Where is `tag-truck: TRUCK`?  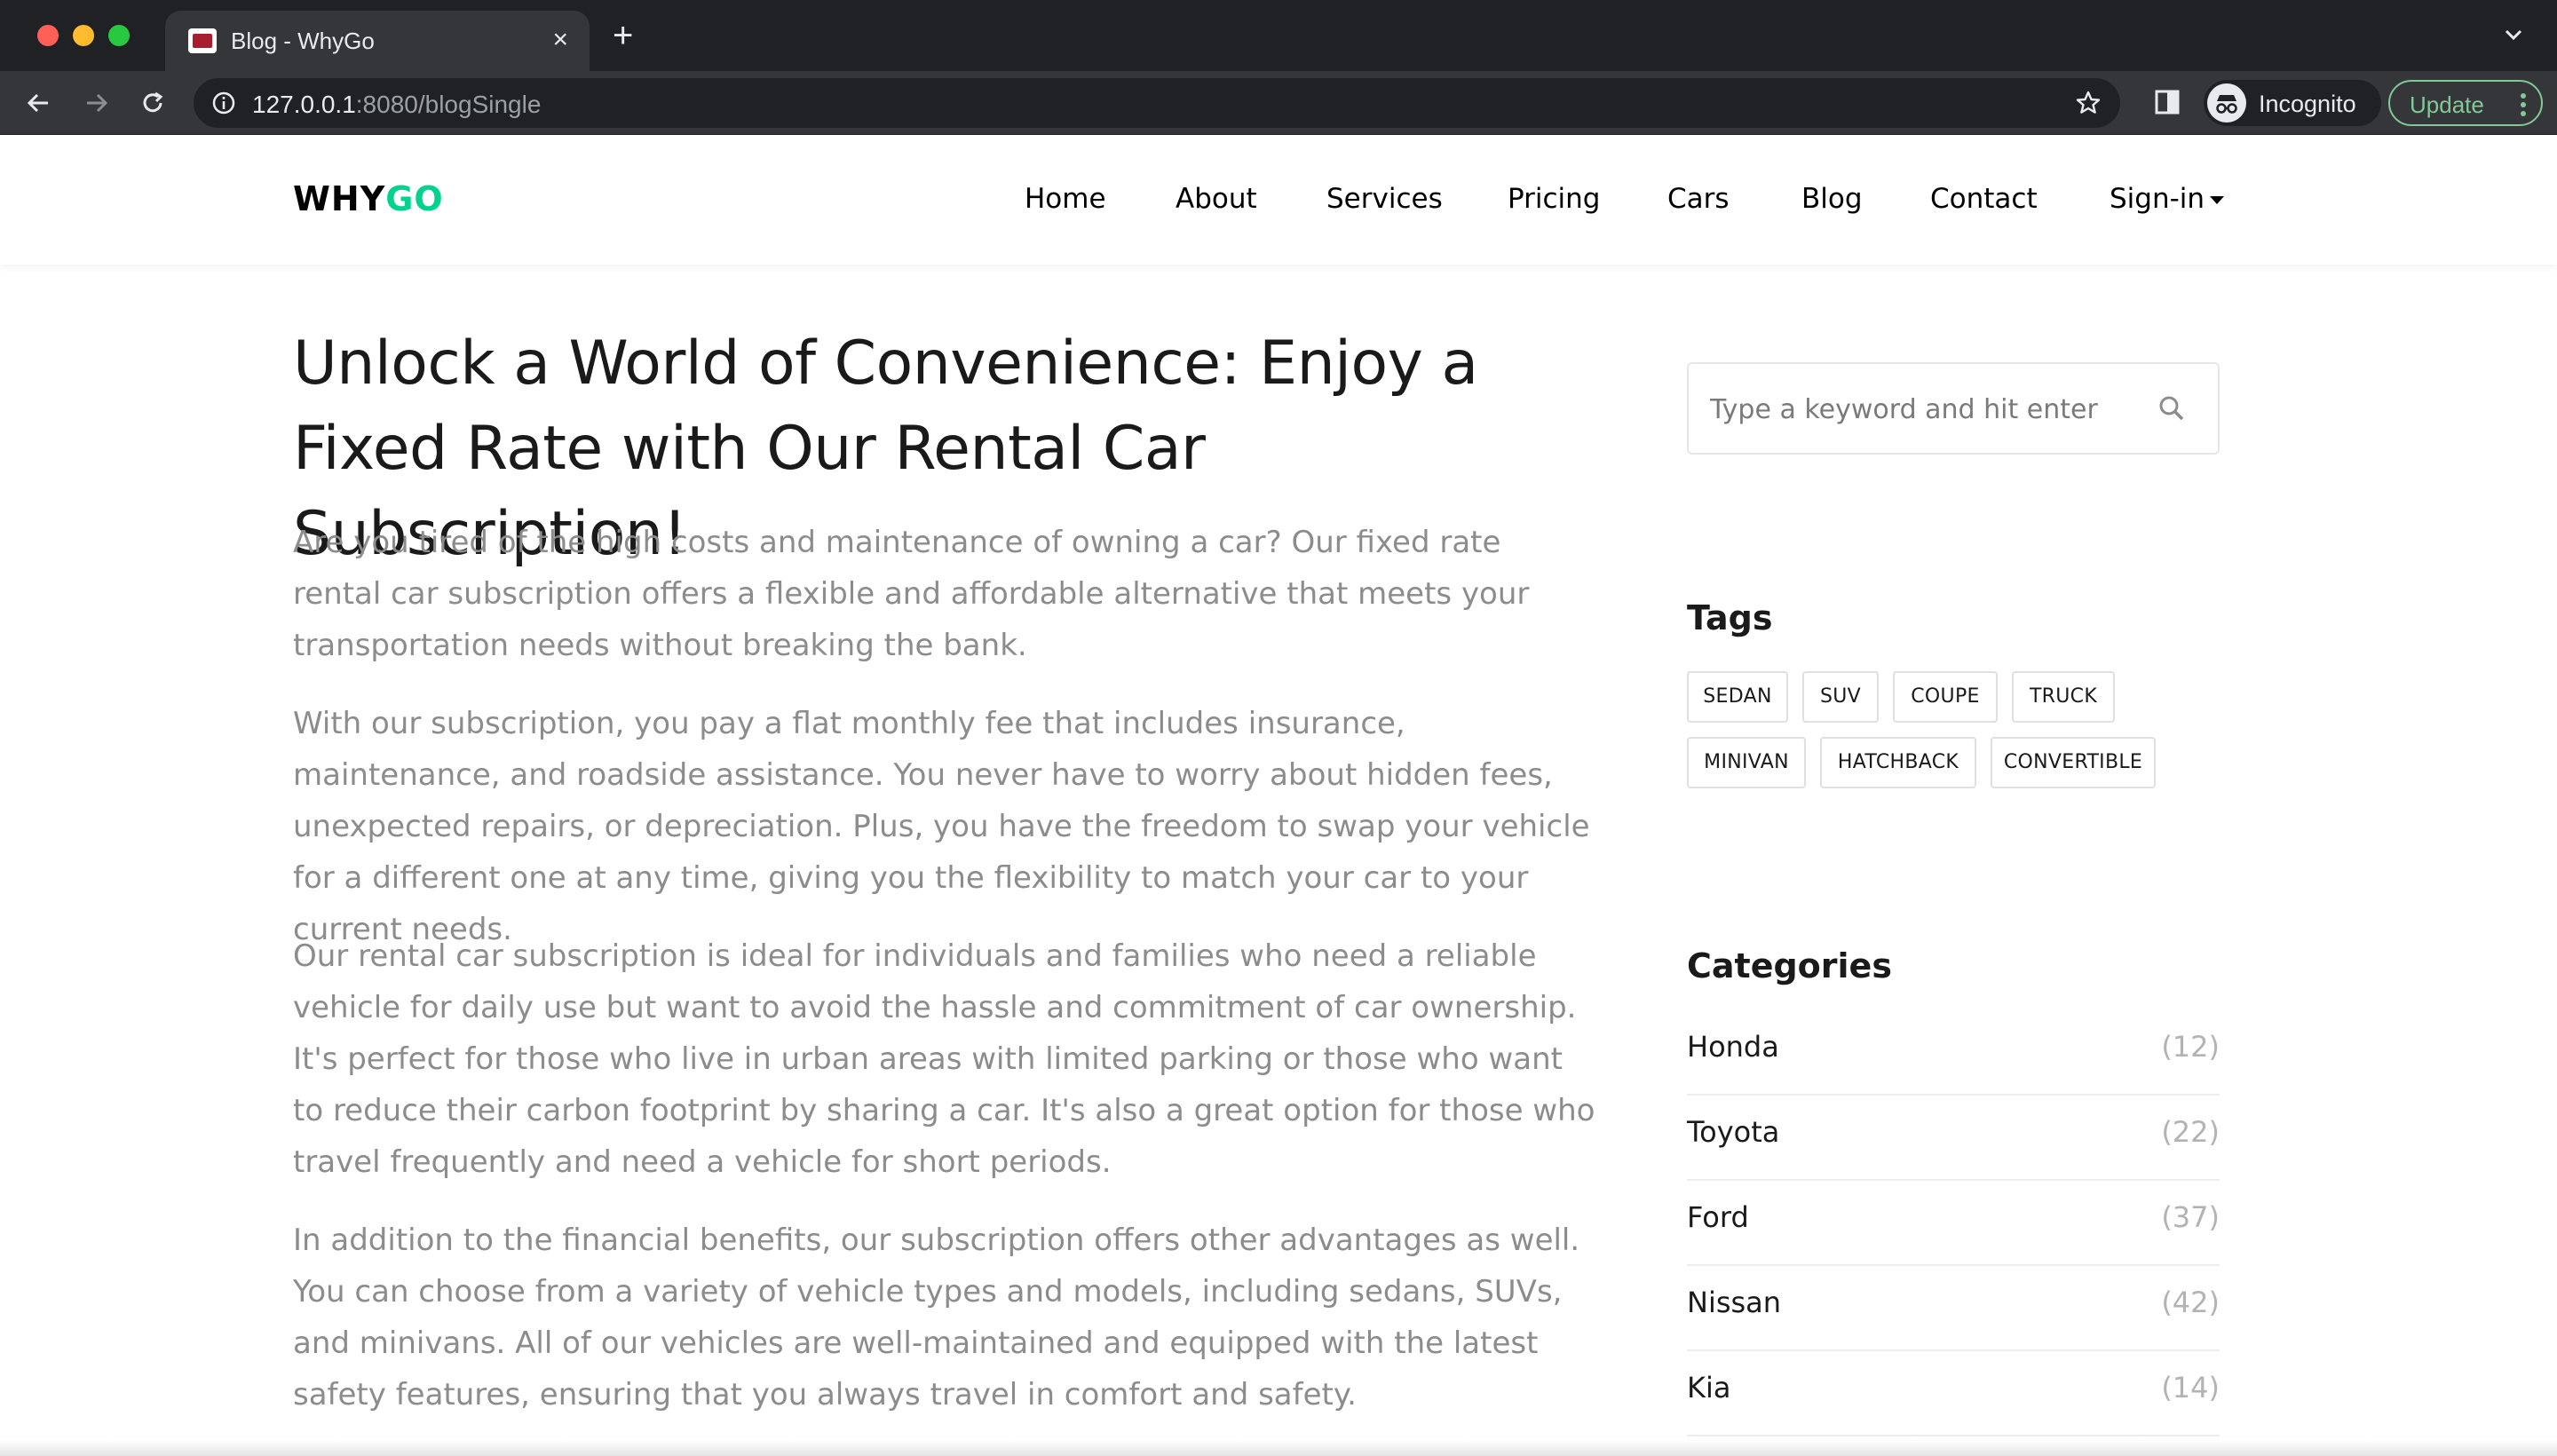
tag-truck: TRUCK is located at coordinates (2063, 697).